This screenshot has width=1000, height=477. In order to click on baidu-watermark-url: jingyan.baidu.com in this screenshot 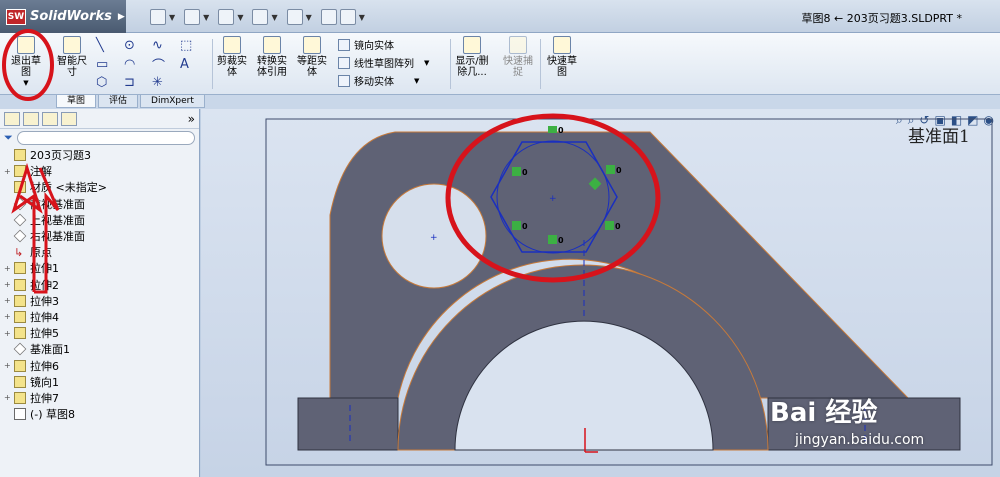, I will do `click(860, 440)`.